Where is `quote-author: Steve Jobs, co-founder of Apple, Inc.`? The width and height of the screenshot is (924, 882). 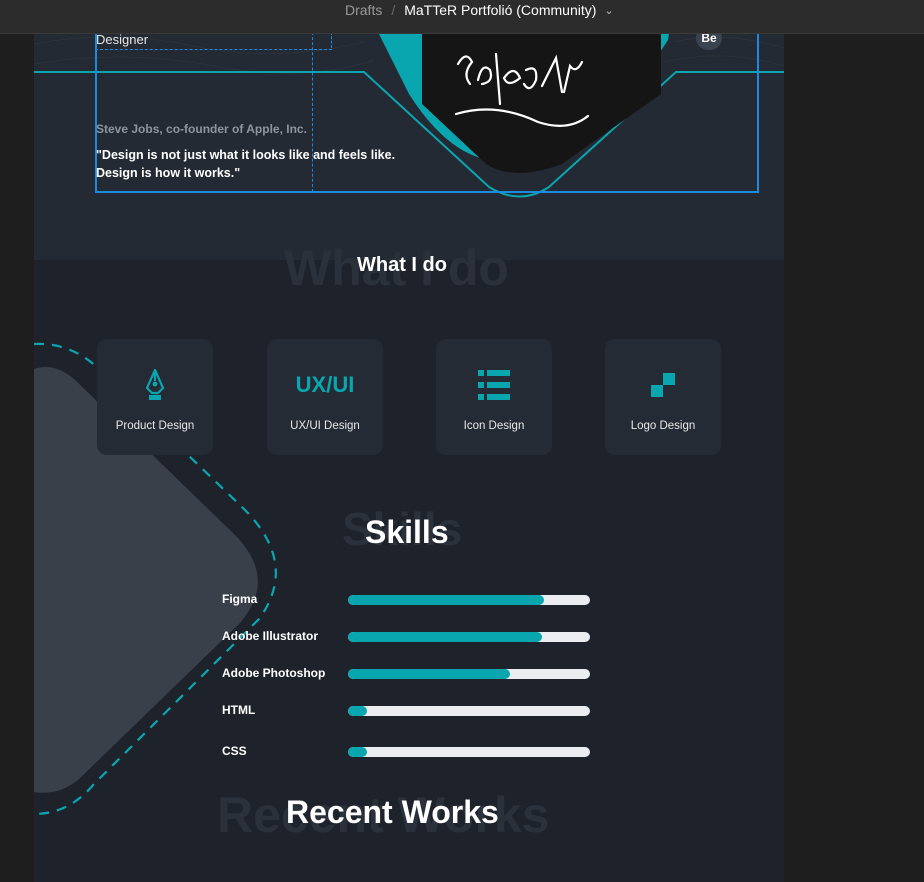
quote-author: Steve Jobs, co-founder of Apple, Inc. is located at coordinates (201, 129).